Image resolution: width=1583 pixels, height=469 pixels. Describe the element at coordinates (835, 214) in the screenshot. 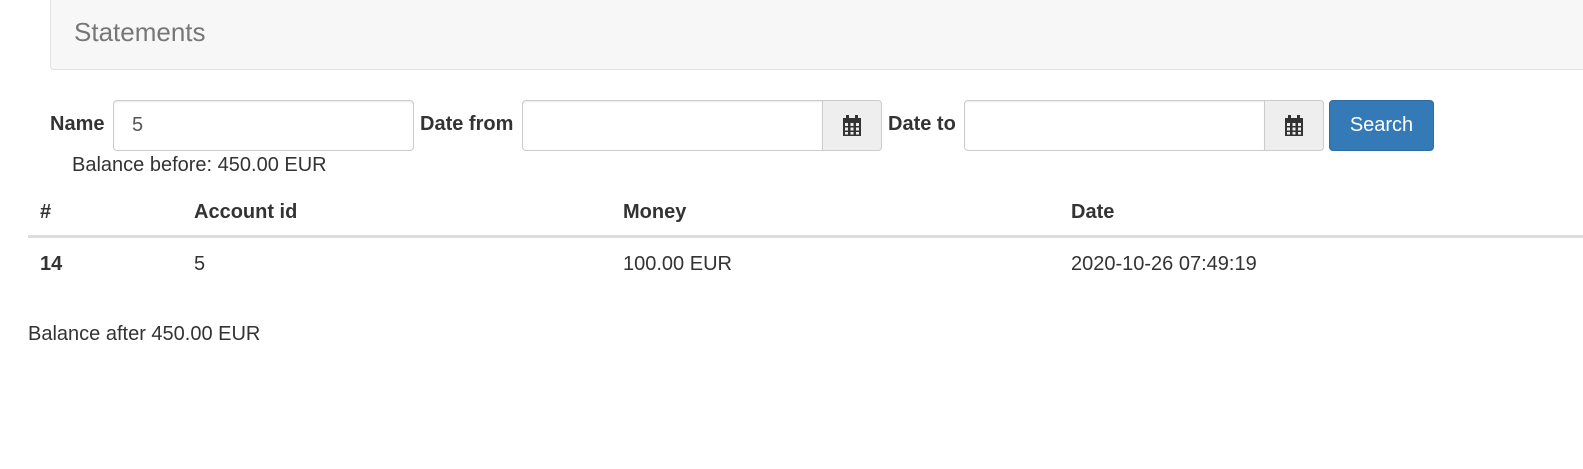

I see `column-header-money: Money` at that location.